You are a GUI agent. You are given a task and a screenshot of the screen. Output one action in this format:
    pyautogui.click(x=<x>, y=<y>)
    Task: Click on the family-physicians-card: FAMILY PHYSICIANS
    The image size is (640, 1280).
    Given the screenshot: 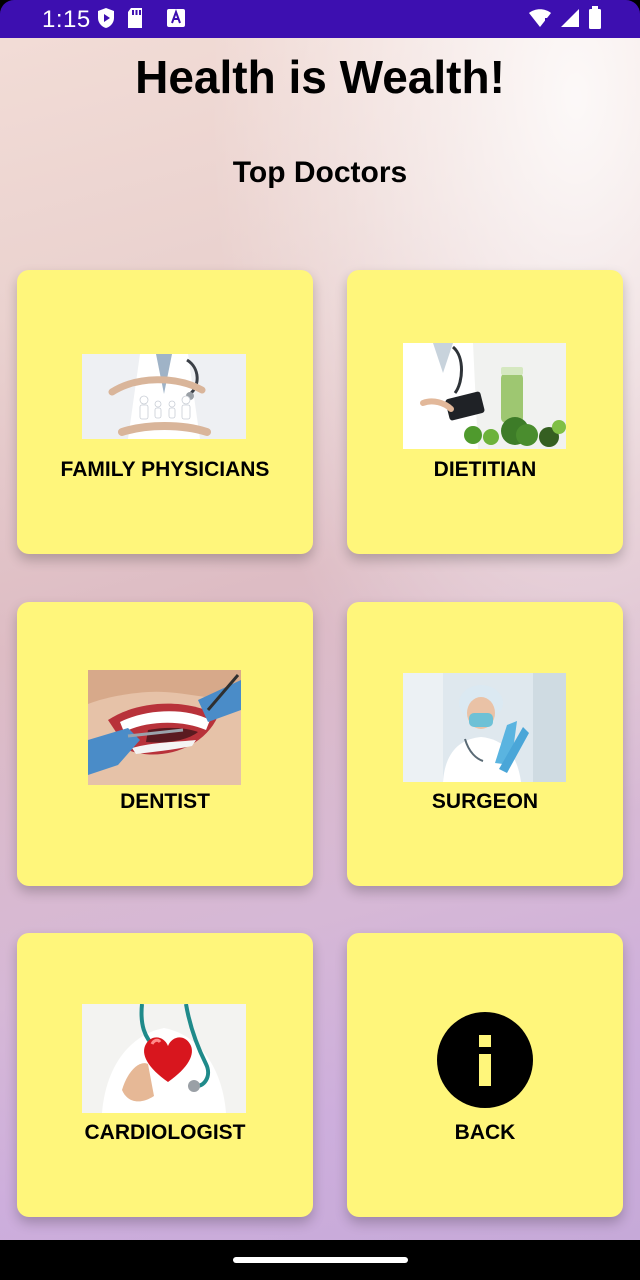 What is the action you would take?
    pyautogui.click(x=165, y=412)
    